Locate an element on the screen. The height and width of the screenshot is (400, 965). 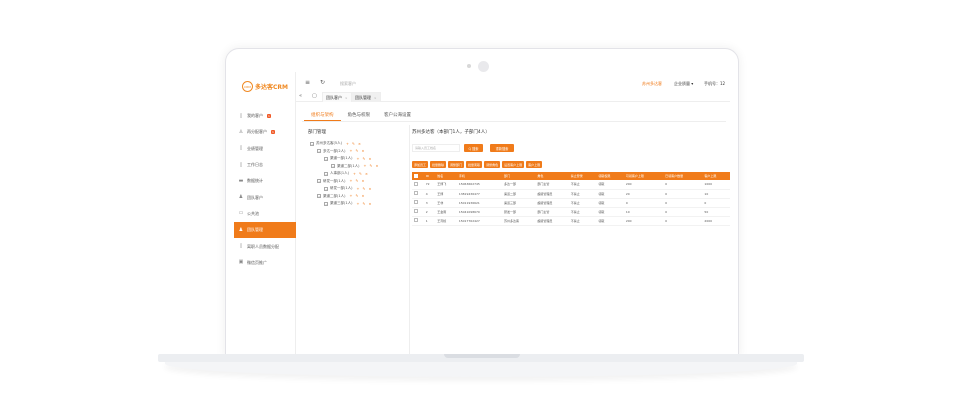
tree-node: − 苏州多达客(5人) + ✎ × is located at coordinates (345, 144).